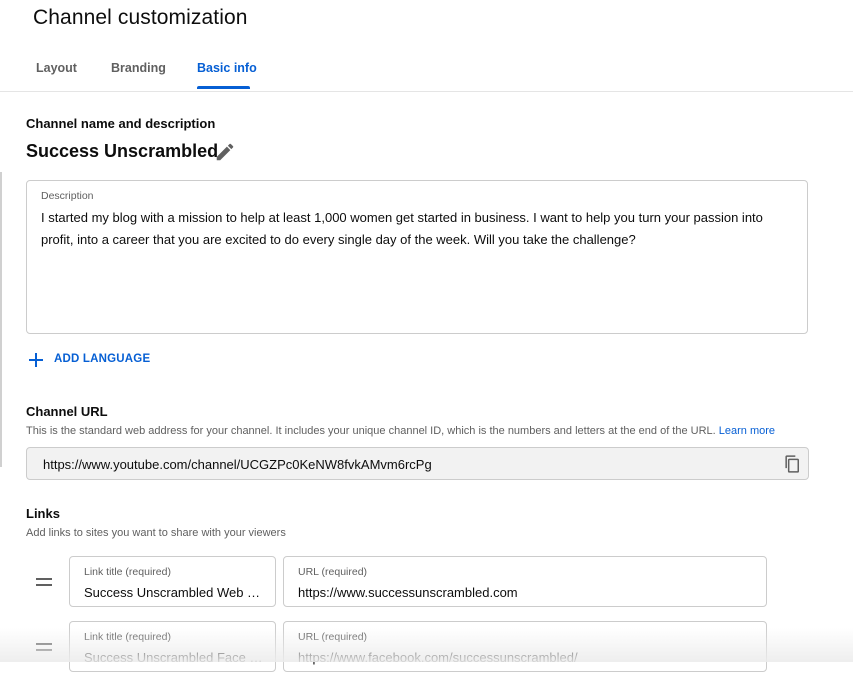 This screenshot has height=673, width=853. Describe the element at coordinates (67, 411) in the screenshot. I see `channel-url-label: Channel URL` at that location.